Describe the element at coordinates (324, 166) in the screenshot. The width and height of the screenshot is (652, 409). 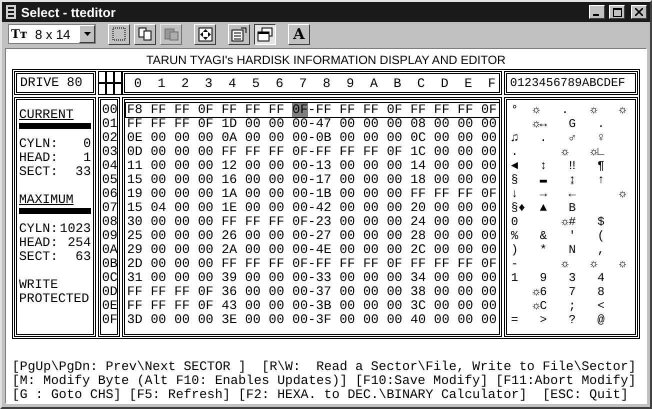
I see `hex-byte: 13` at that location.